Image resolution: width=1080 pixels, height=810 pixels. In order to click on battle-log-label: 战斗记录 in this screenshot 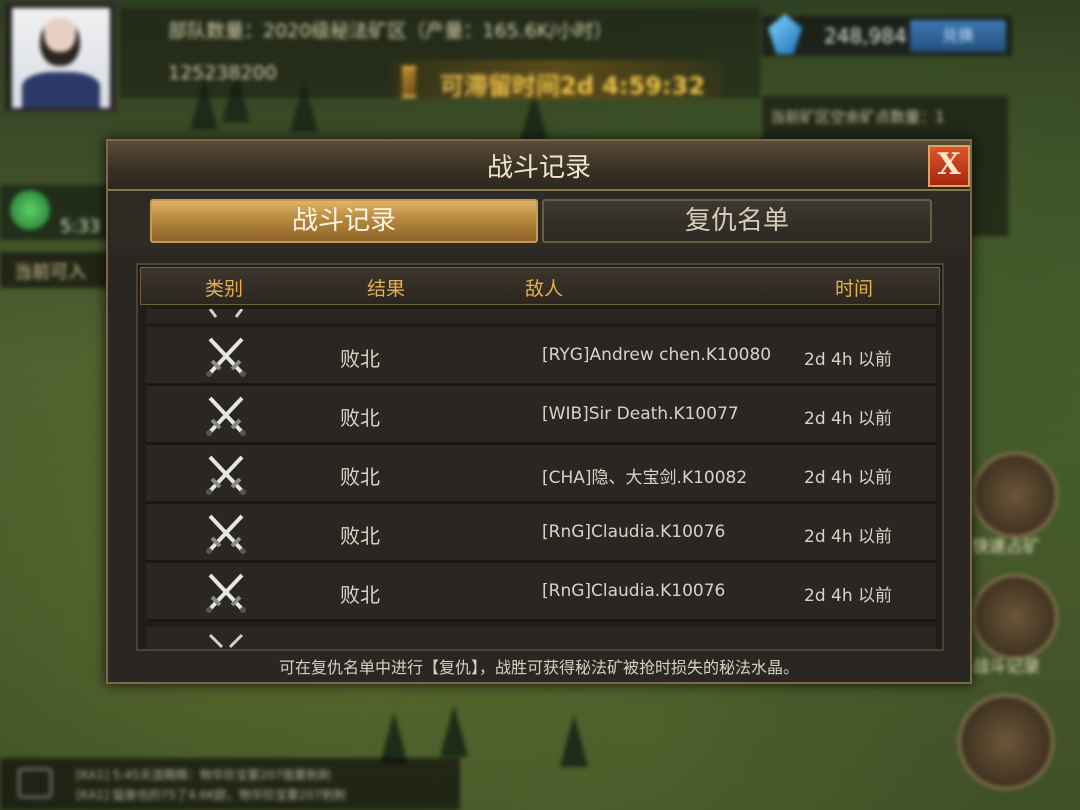, I will do `click(1006, 667)`.